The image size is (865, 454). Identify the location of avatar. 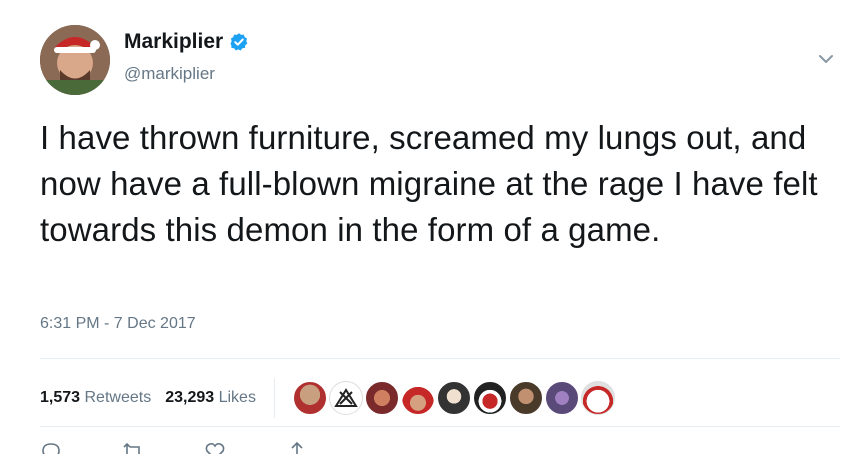
(75, 60).